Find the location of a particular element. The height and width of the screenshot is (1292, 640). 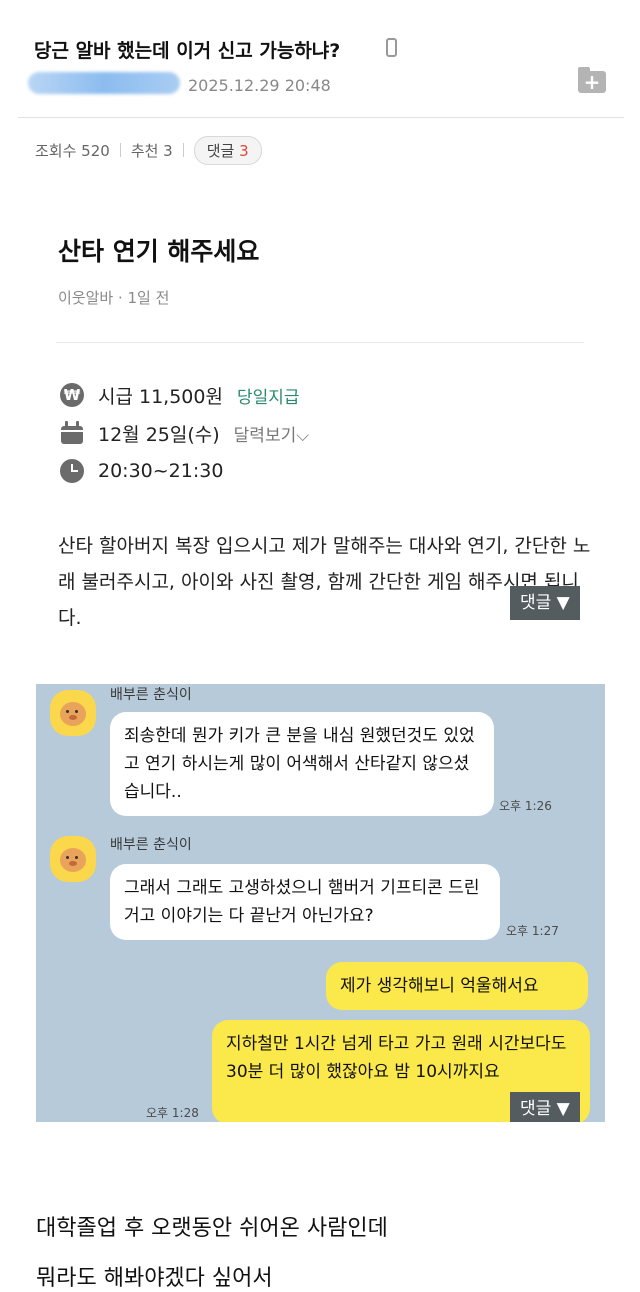

pay-tag: 당일지급 is located at coordinates (268, 397).